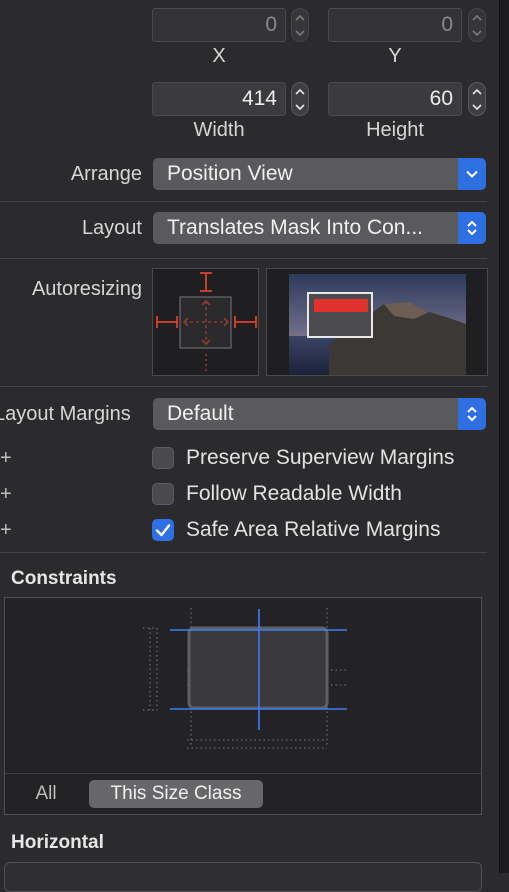 Image resolution: width=509 pixels, height=892 pixels. Describe the element at coordinates (167, 322) in the screenshot. I see `left-strut` at that location.